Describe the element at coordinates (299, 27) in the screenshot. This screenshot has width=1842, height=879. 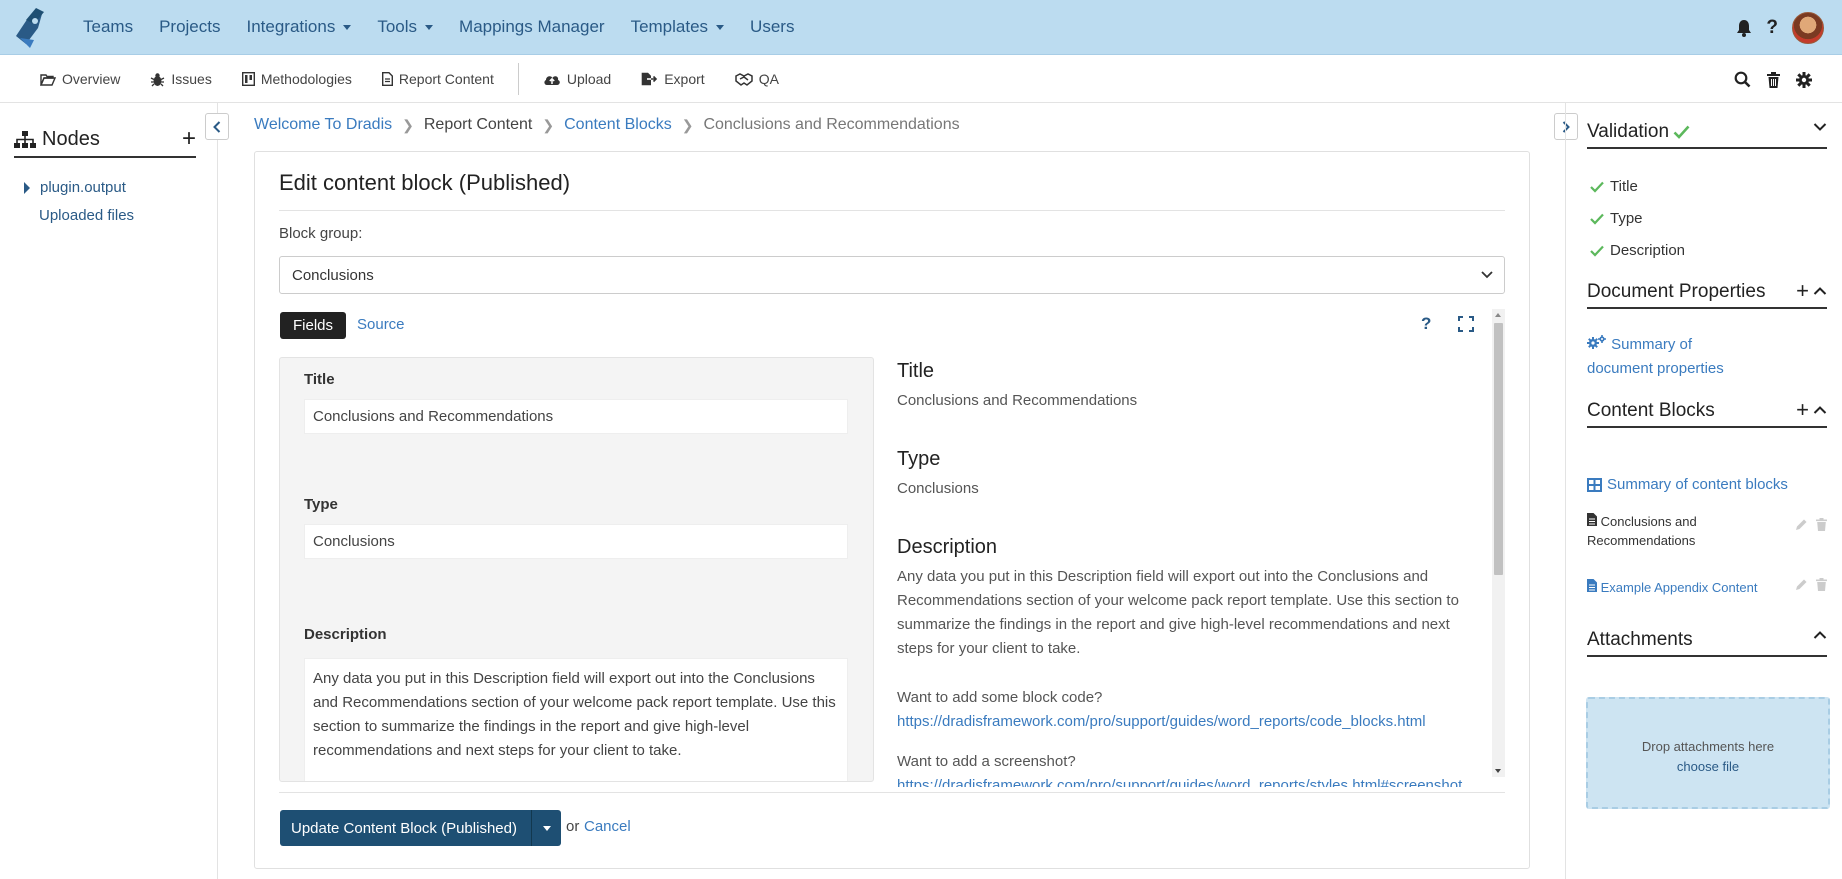
I see `nav-integrations-dropdown: Integrations` at that location.